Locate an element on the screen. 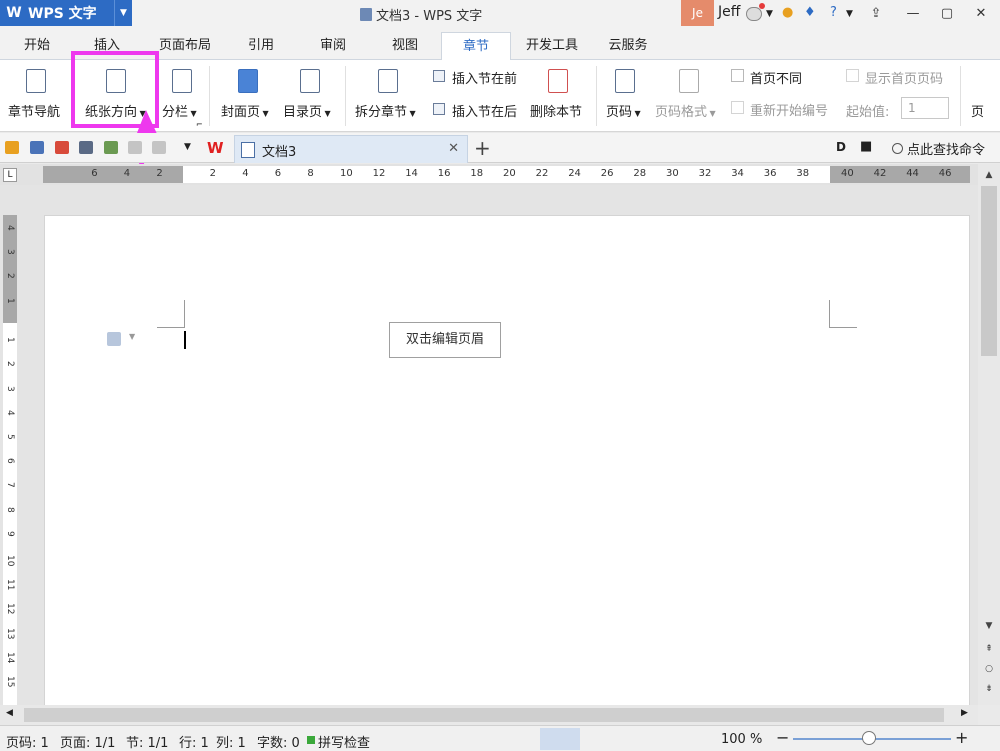 This screenshot has height=751, width=1000. help-icon: ? is located at coordinates (833, 12).